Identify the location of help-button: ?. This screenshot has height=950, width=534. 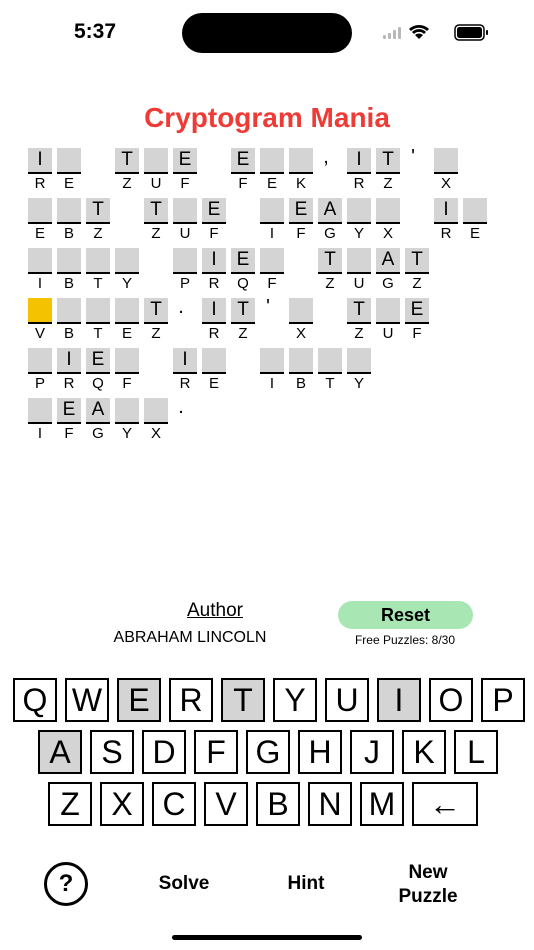
(66, 884).